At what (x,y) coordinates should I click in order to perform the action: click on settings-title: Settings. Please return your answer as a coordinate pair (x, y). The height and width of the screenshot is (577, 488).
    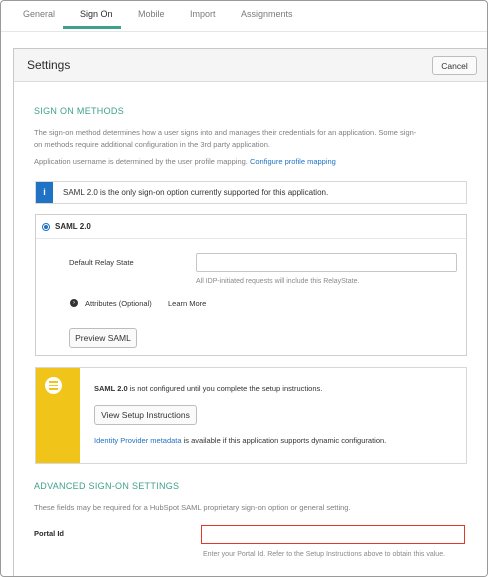
    Looking at the image, I should click on (49, 65).